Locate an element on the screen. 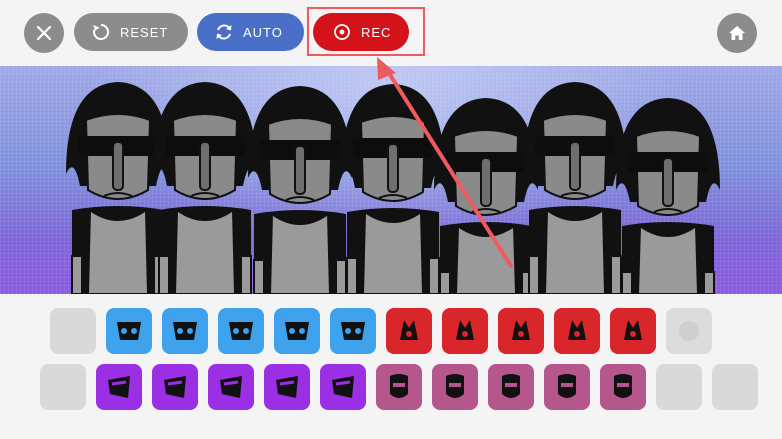  close-icon is located at coordinates (44, 33).